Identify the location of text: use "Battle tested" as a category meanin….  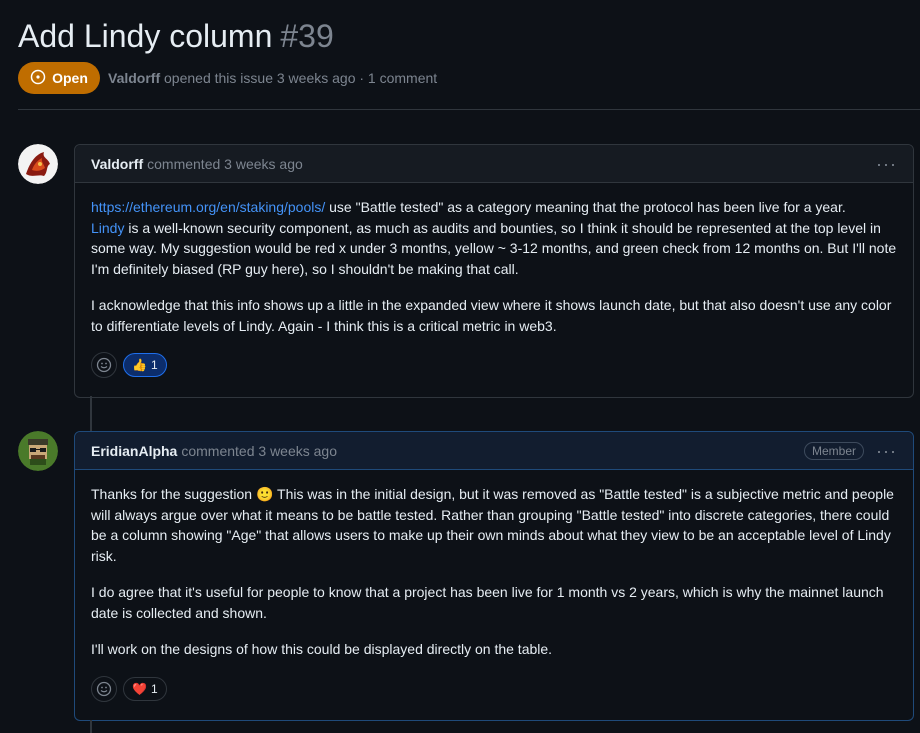
(585, 207).